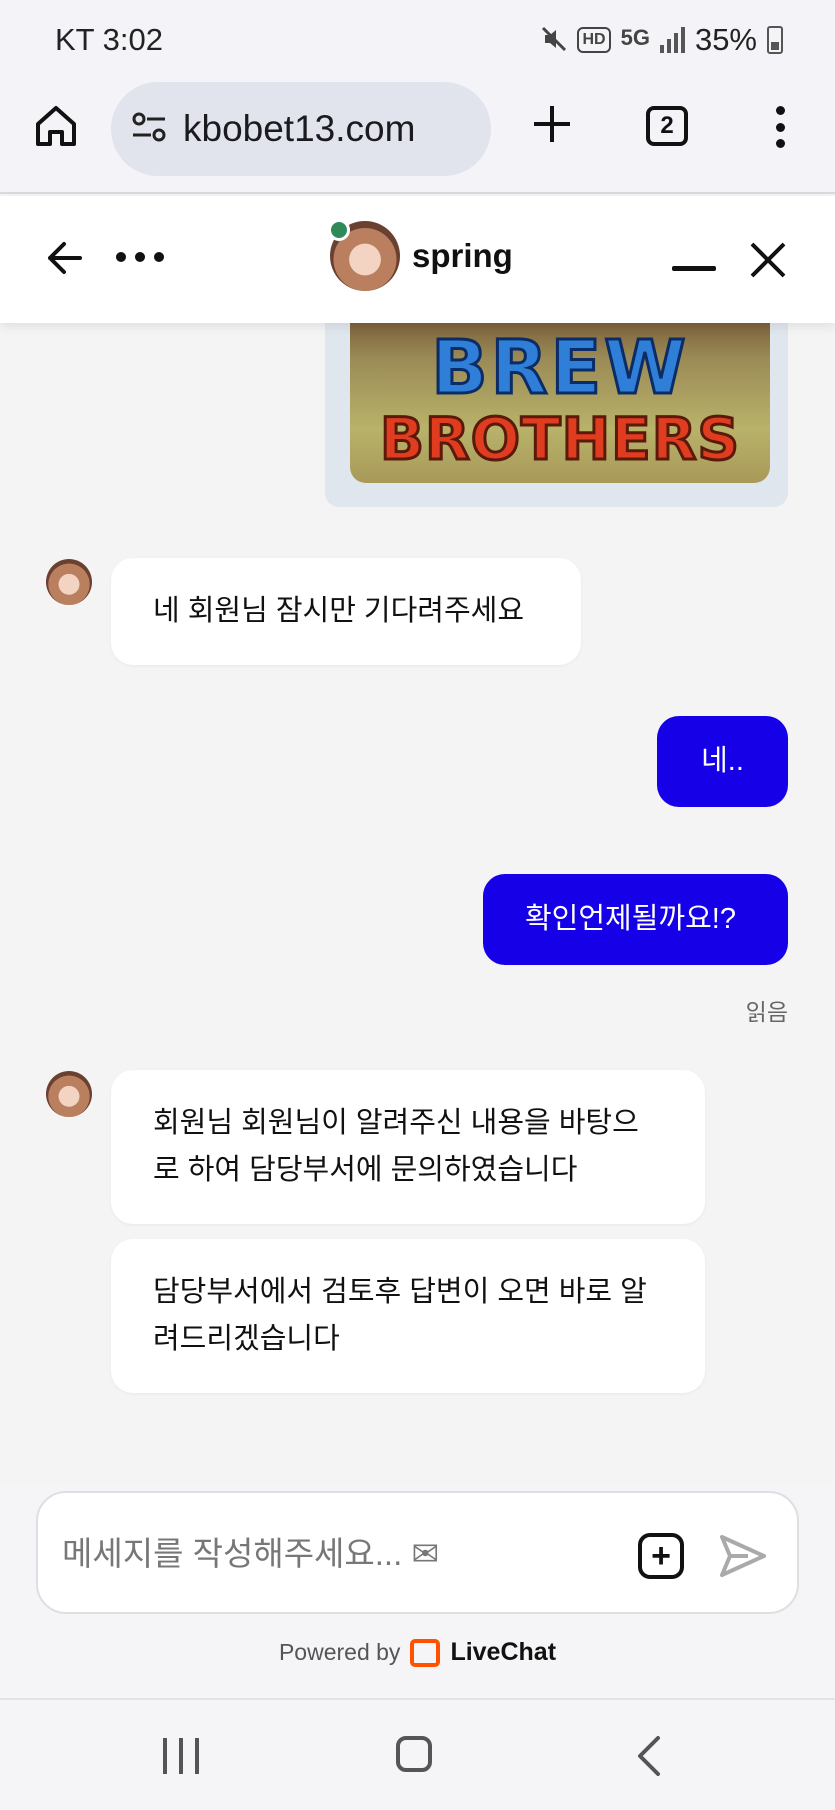 This screenshot has height=1810, width=835. I want to click on shared-game-image: BREW BROTHERS, so click(556, 415).